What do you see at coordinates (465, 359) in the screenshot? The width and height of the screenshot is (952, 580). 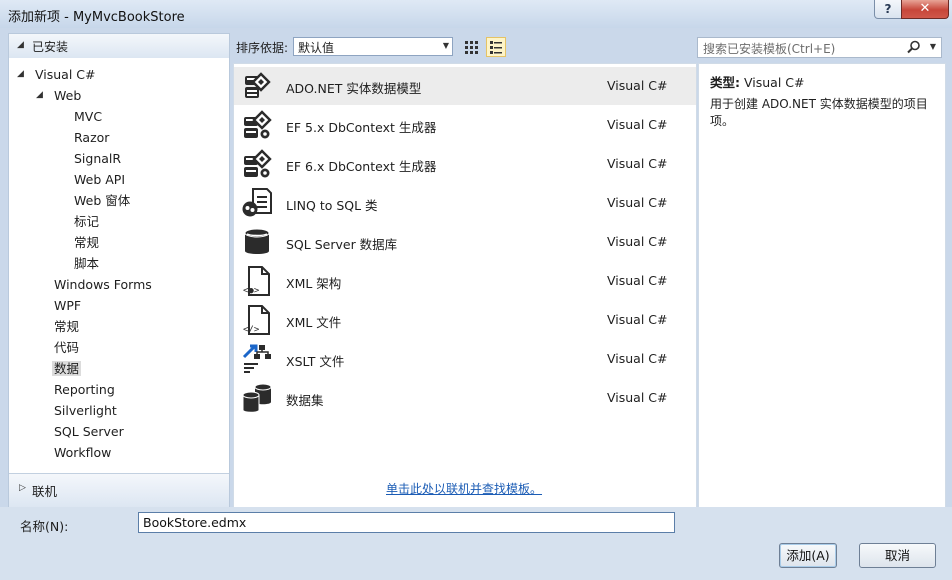 I see `template-item: XSLT 文件 Visual C#` at bounding box center [465, 359].